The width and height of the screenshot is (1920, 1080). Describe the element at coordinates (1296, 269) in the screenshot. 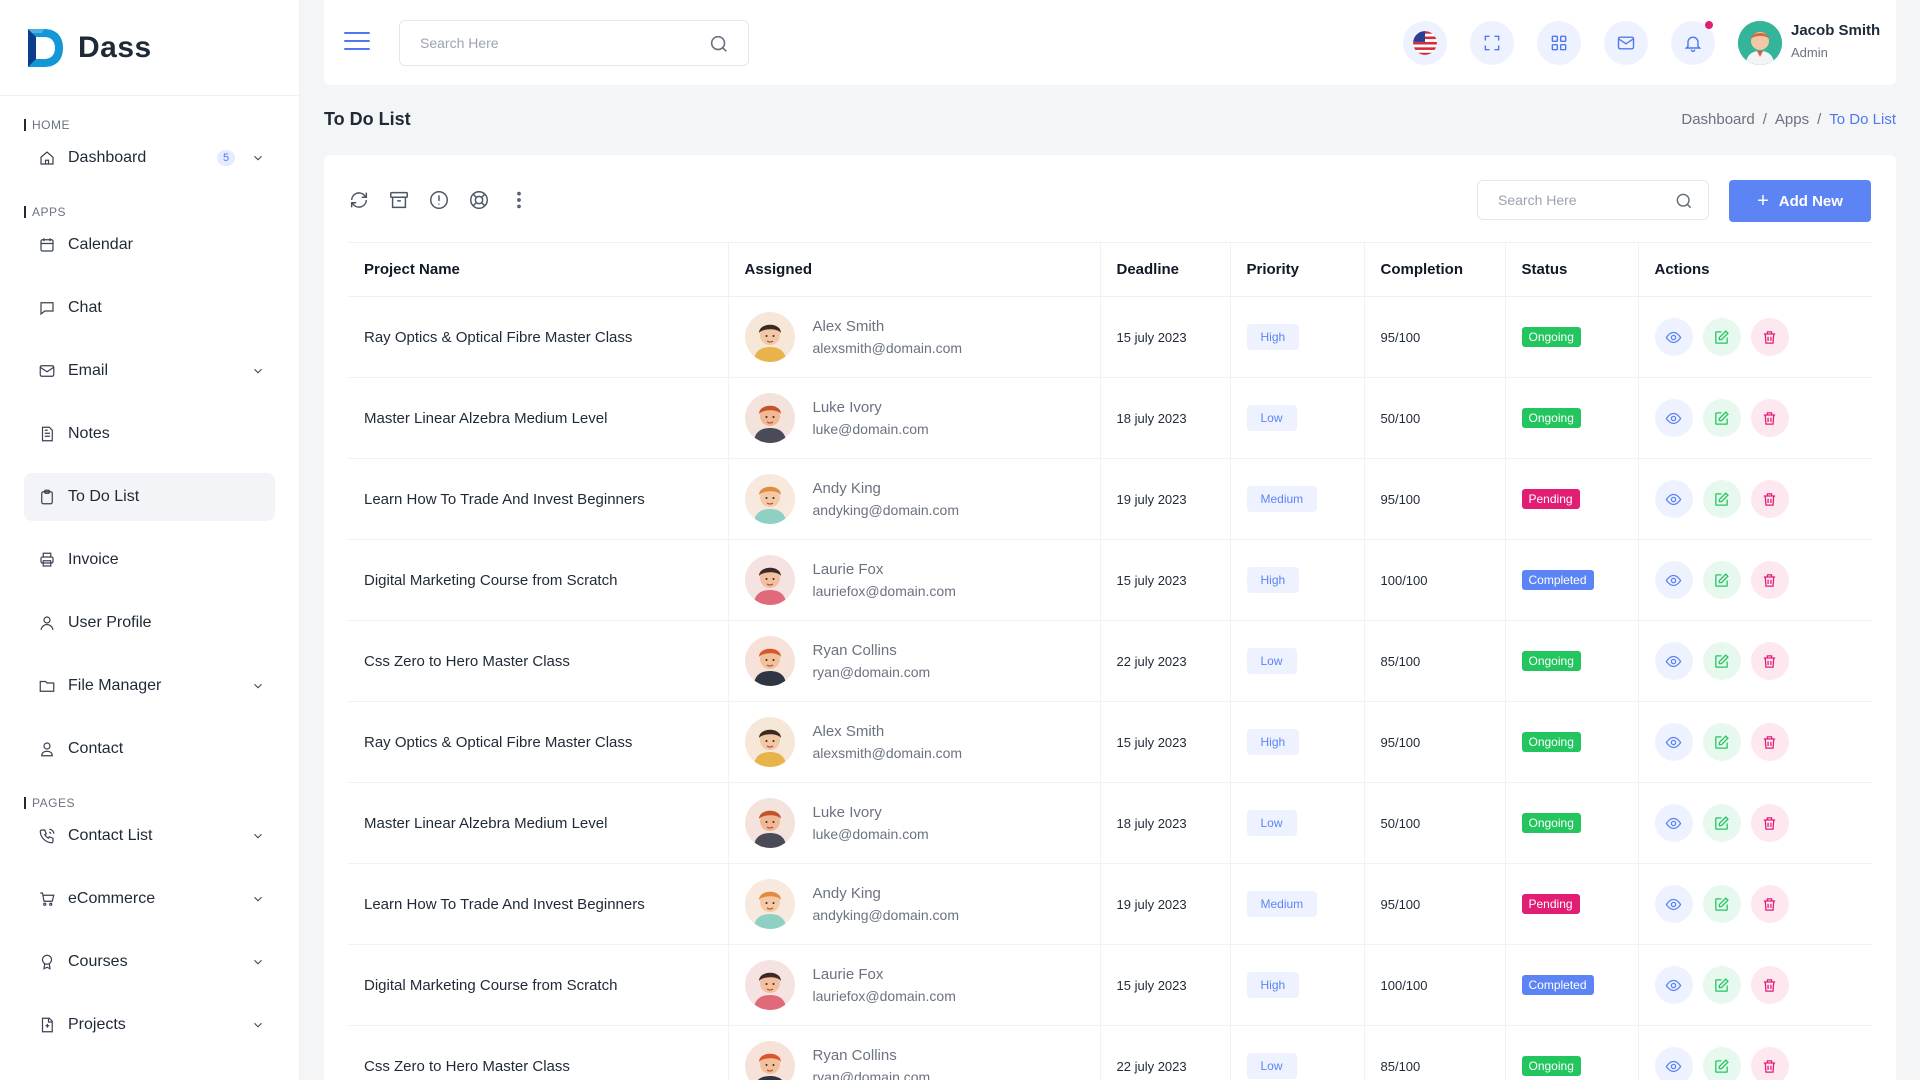

I see `header-priority: Priority` at that location.